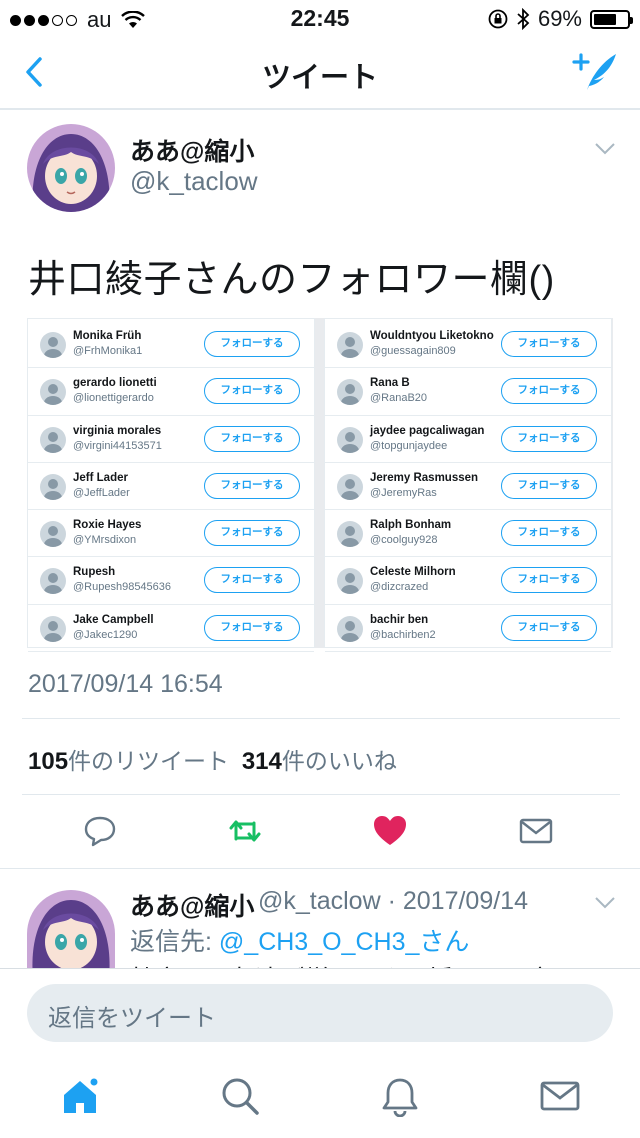 This screenshot has height=1138, width=640. I want to click on page-title: ツイート, so click(319, 78).